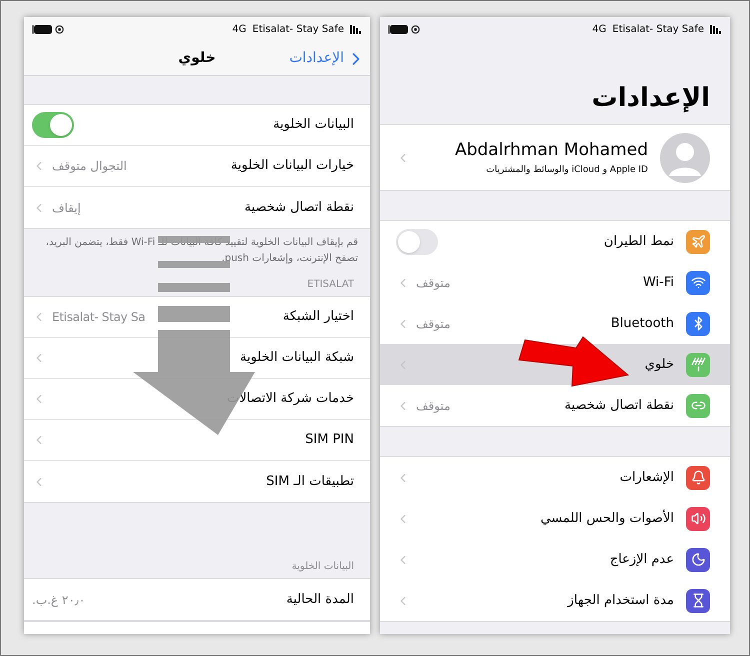 The image size is (750, 656). I want to click on row-value: التجوال متوقف, so click(89, 166).